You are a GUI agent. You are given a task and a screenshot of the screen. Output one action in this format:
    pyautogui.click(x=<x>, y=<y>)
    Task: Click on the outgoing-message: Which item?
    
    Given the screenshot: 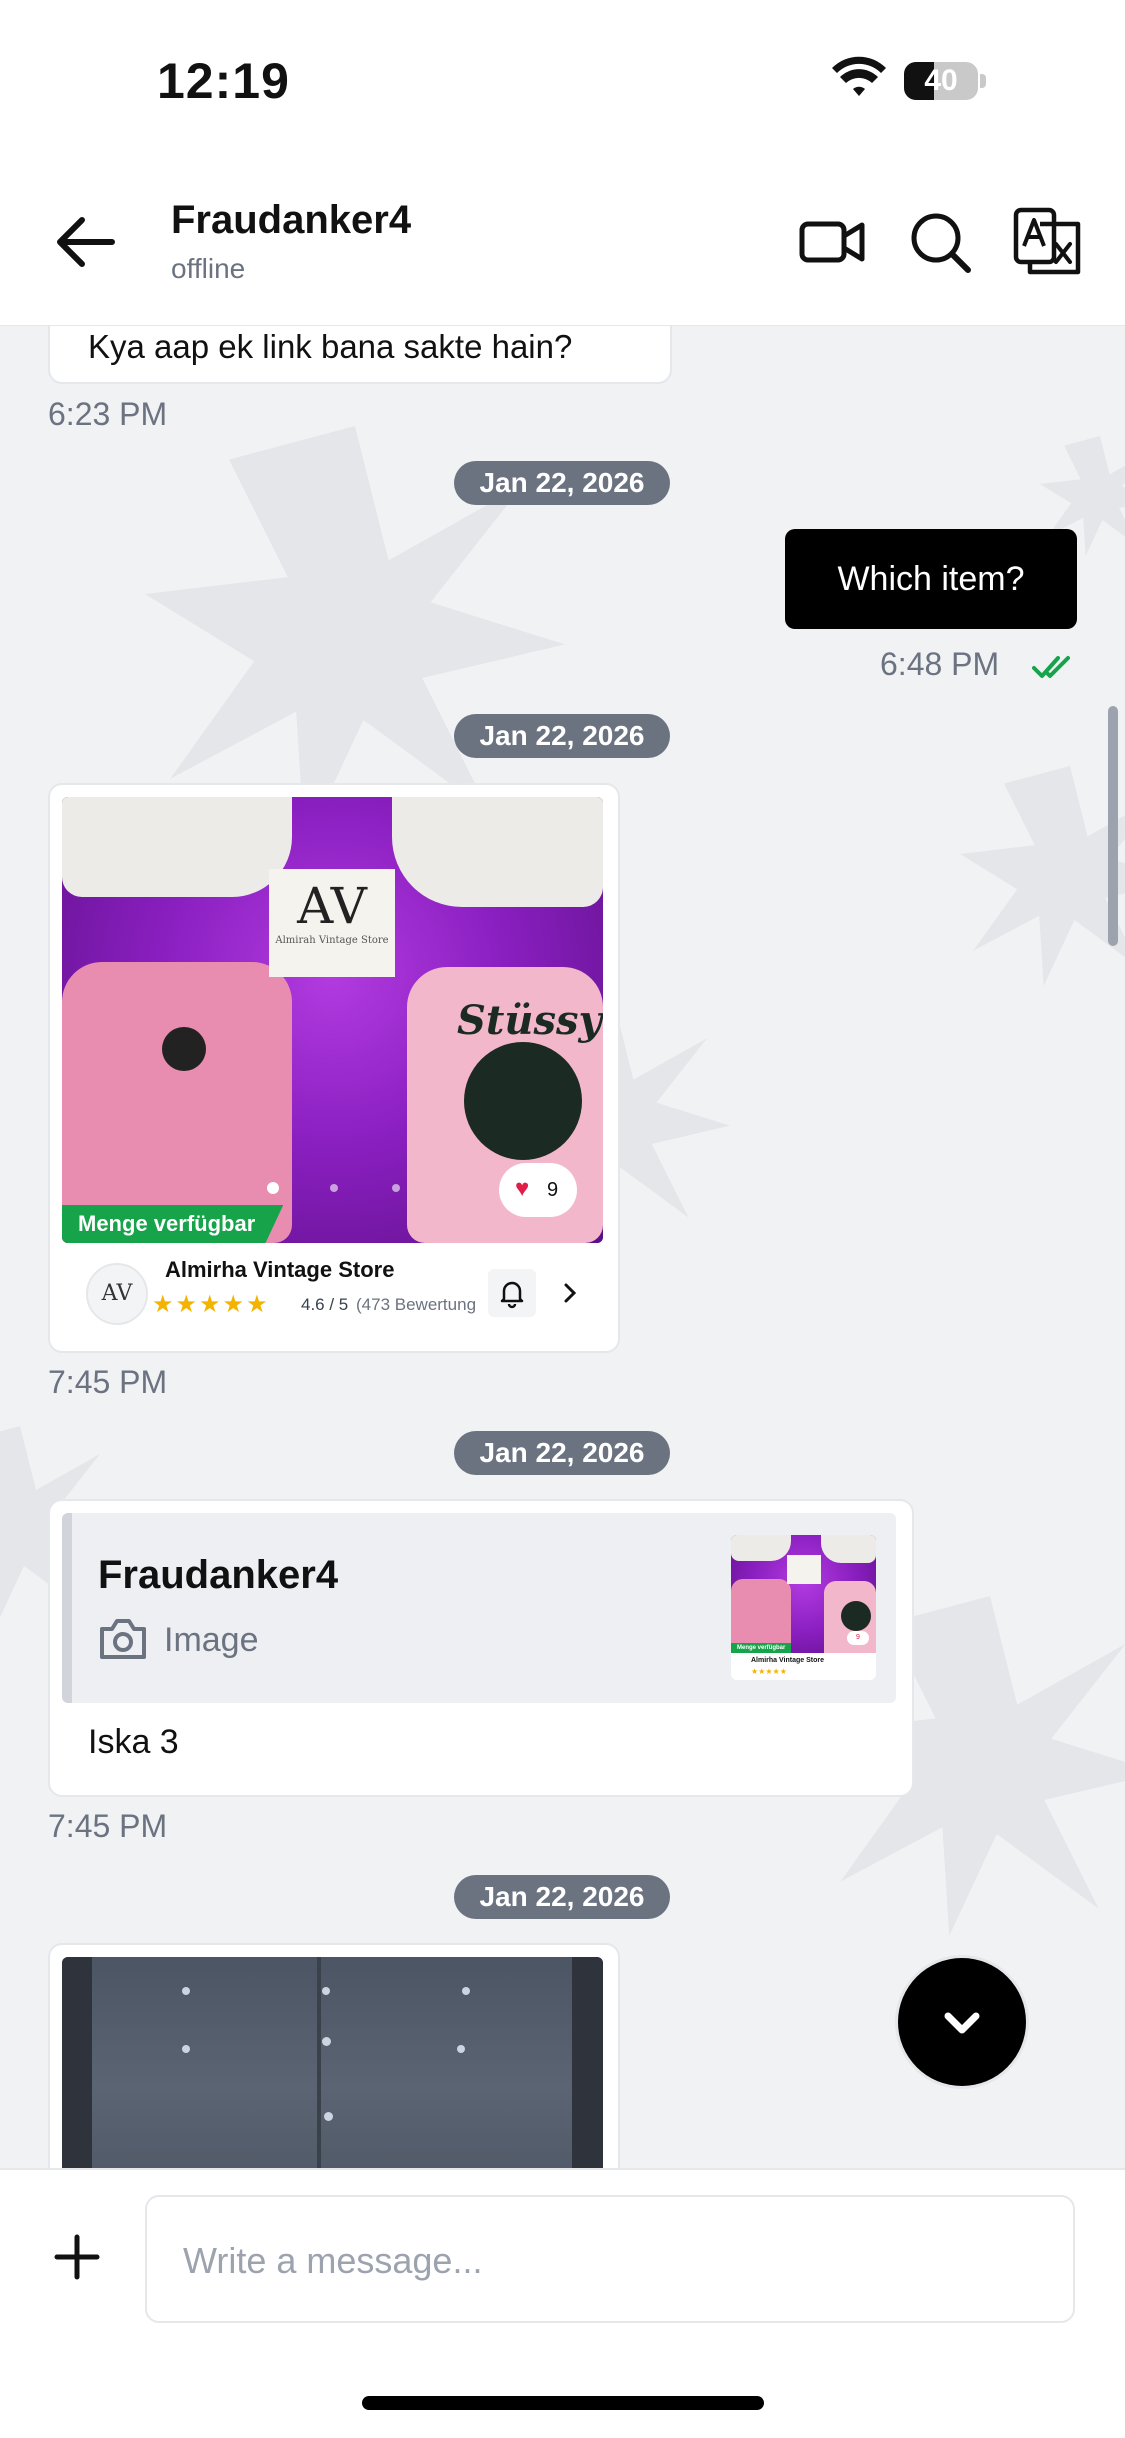 What is the action you would take?
    pyautogui.click(x=931, y=579)
    